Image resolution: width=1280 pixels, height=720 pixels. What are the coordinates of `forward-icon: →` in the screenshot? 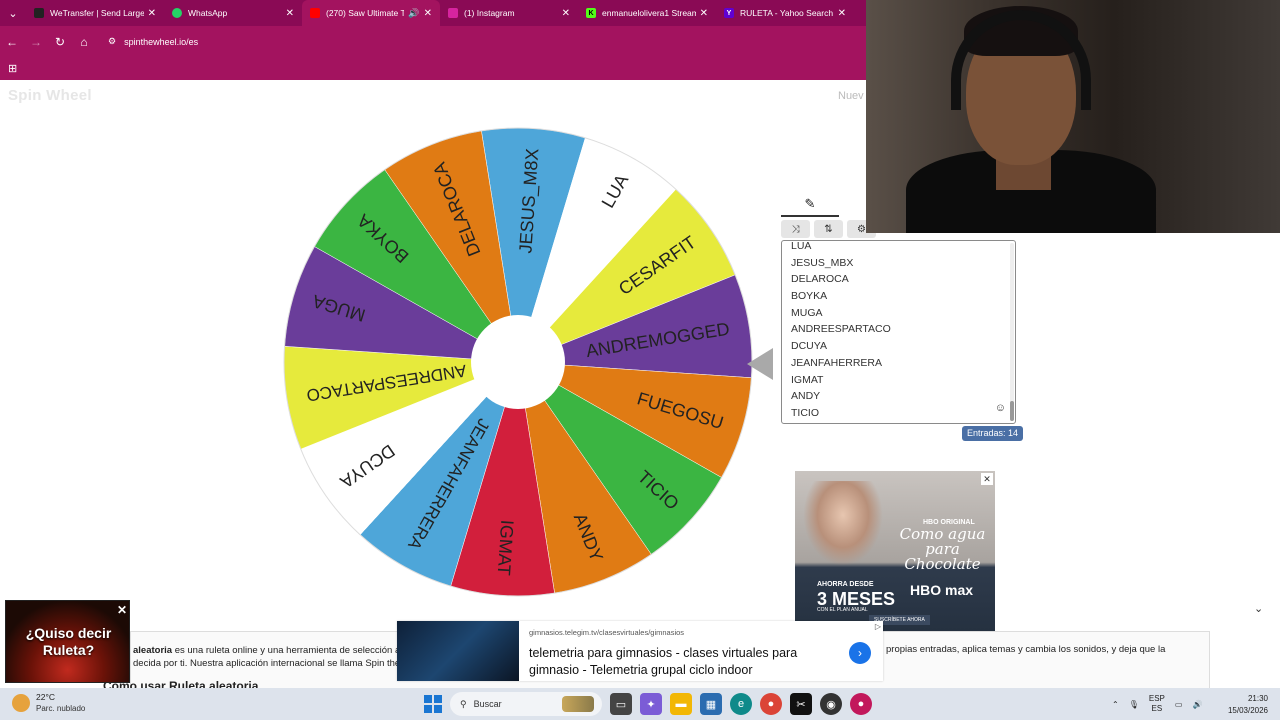 It's located at (36, 42).